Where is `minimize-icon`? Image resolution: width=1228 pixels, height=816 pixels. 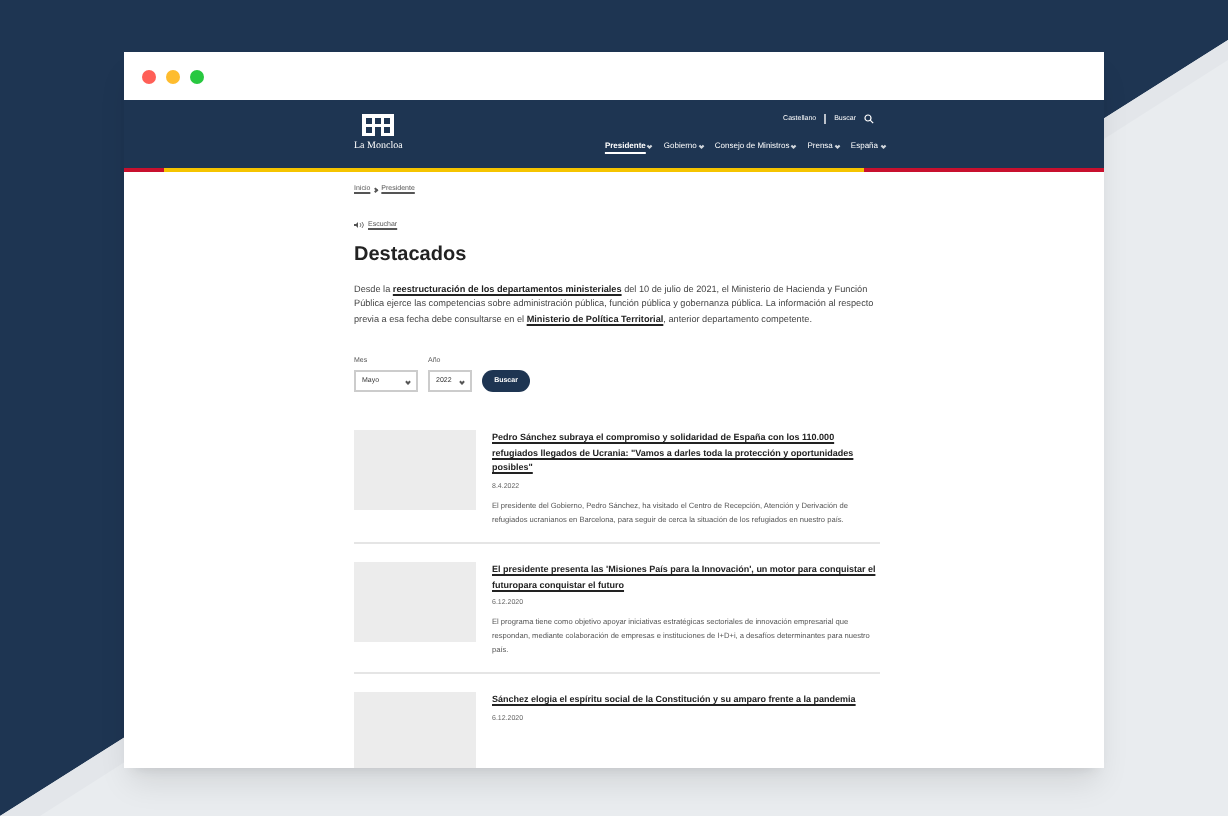
minimize-icon is located at coordinates (173, 76).